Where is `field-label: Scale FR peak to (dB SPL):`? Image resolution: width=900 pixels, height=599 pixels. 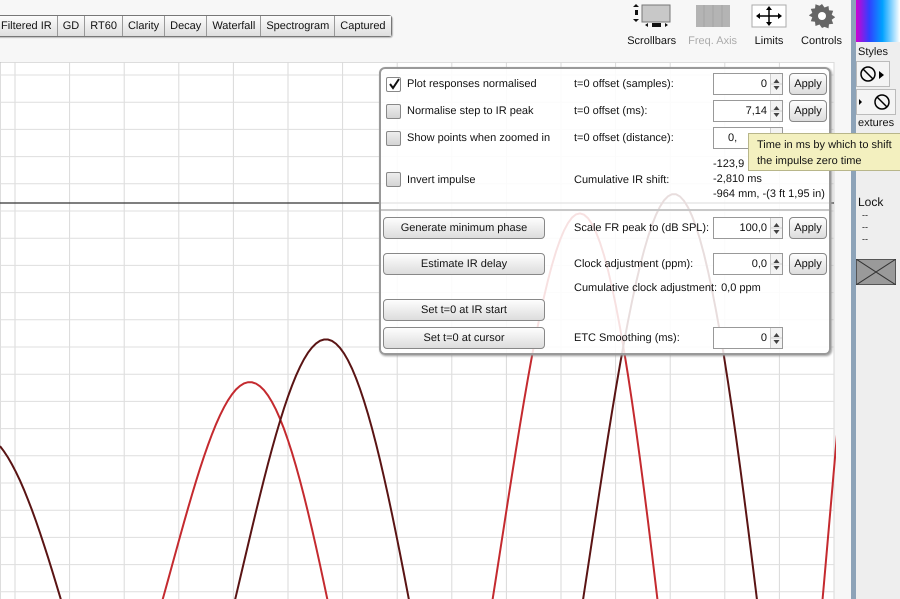
field-label: Scale FR peak to (dB SPL): is located at coordinates (642, 228).